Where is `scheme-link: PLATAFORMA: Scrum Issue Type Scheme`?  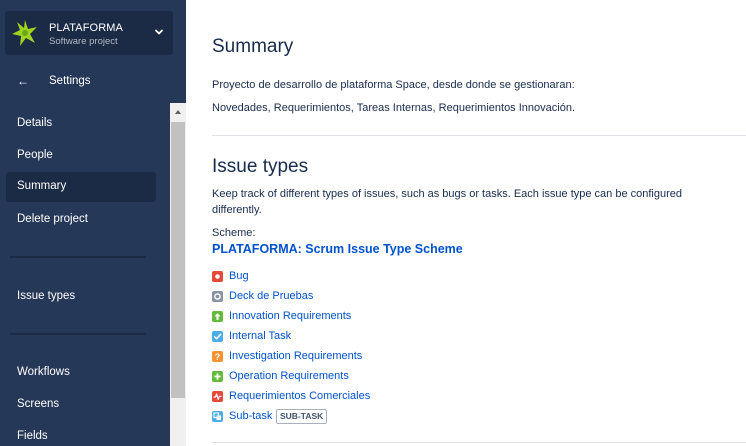 scheme-link: PLATAFORMA: Scrum Issue Type Scheme is located at coordinates (337, 249).